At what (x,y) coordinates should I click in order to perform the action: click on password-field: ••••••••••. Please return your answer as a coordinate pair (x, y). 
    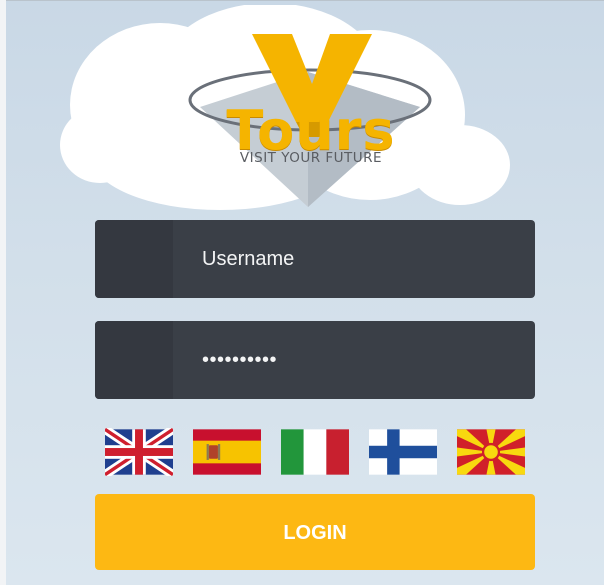
    Looking at the image, I should click on (315, 360).